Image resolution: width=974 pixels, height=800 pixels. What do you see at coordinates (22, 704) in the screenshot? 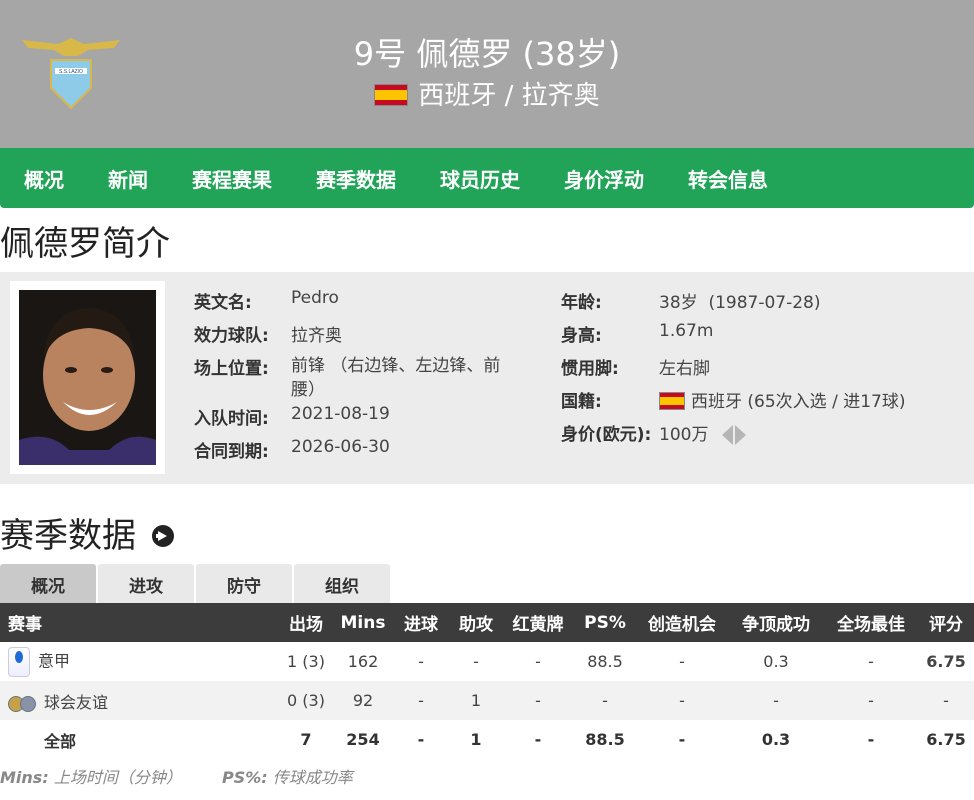
I see `club-friendly-icon` at bounding box center [22, 704].